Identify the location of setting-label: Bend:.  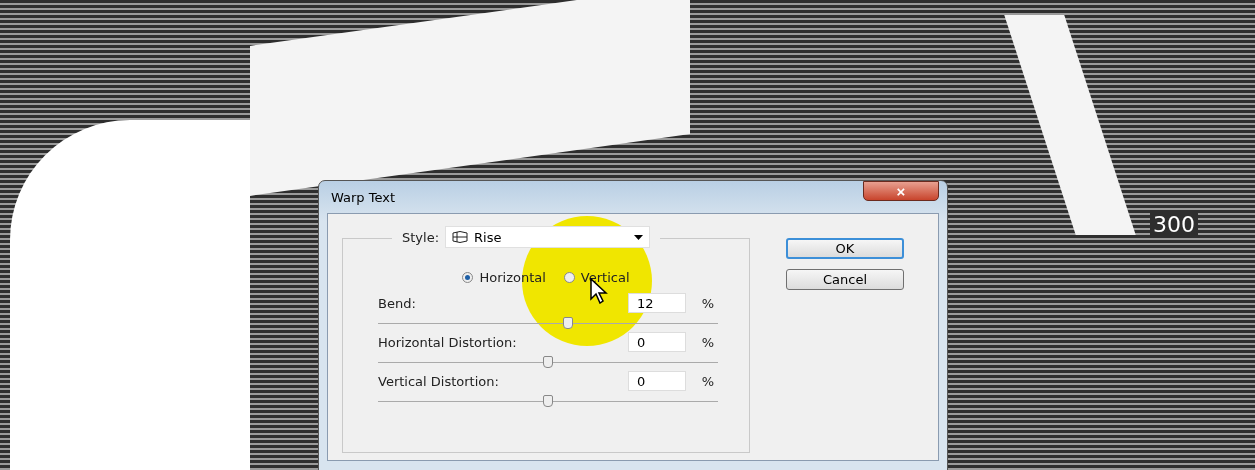
(397, 303).